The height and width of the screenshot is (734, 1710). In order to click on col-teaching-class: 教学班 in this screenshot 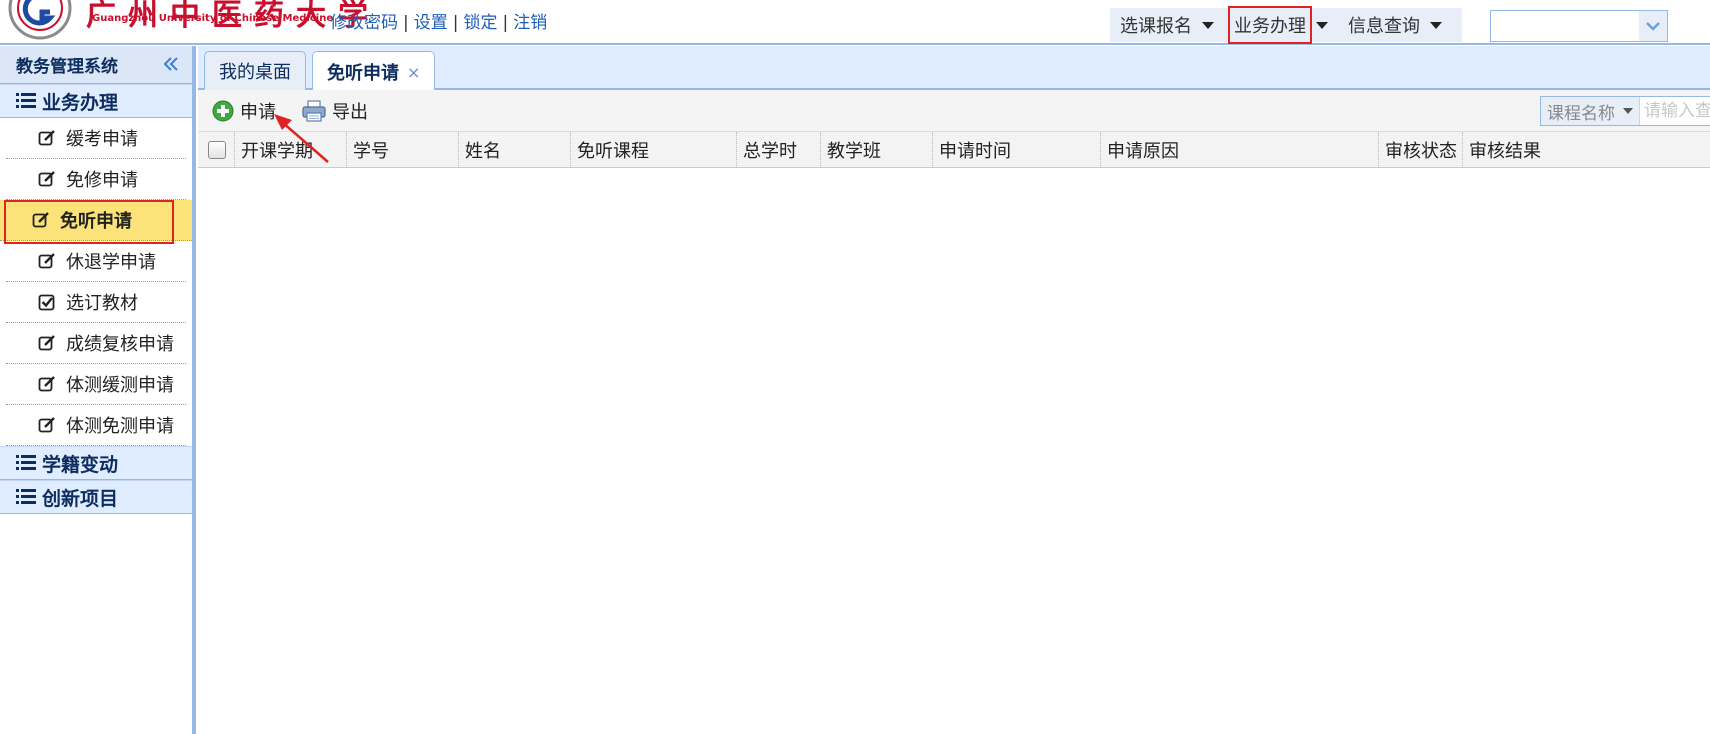, I will do `click(876, 150)`.